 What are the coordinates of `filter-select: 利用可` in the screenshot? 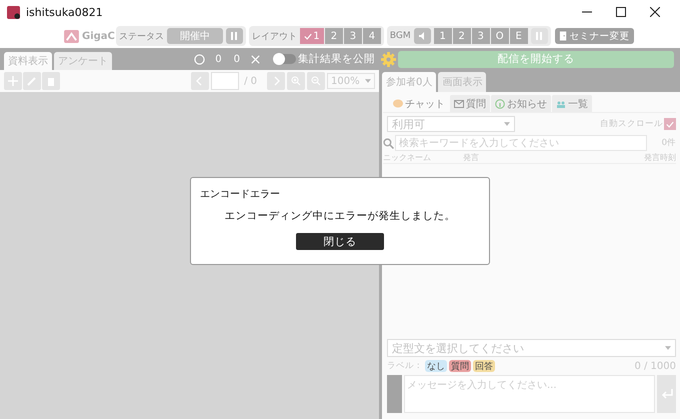 It's located at (451, 124).